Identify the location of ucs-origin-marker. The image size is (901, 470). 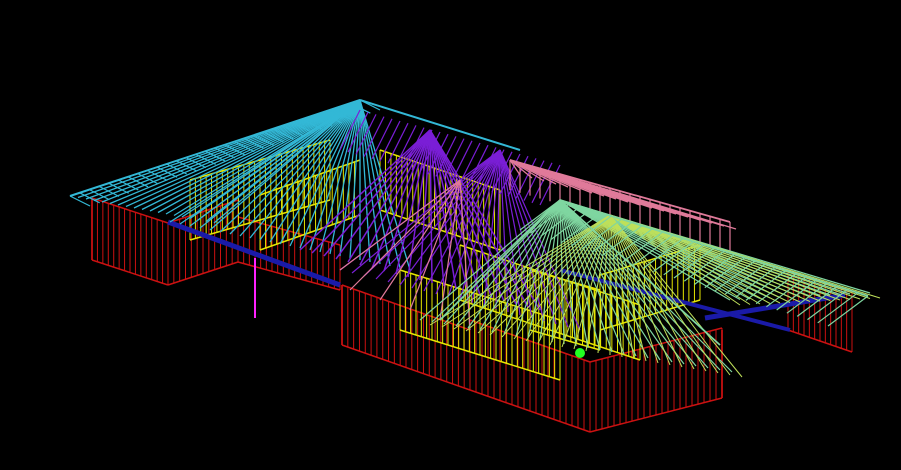
(580, 353).